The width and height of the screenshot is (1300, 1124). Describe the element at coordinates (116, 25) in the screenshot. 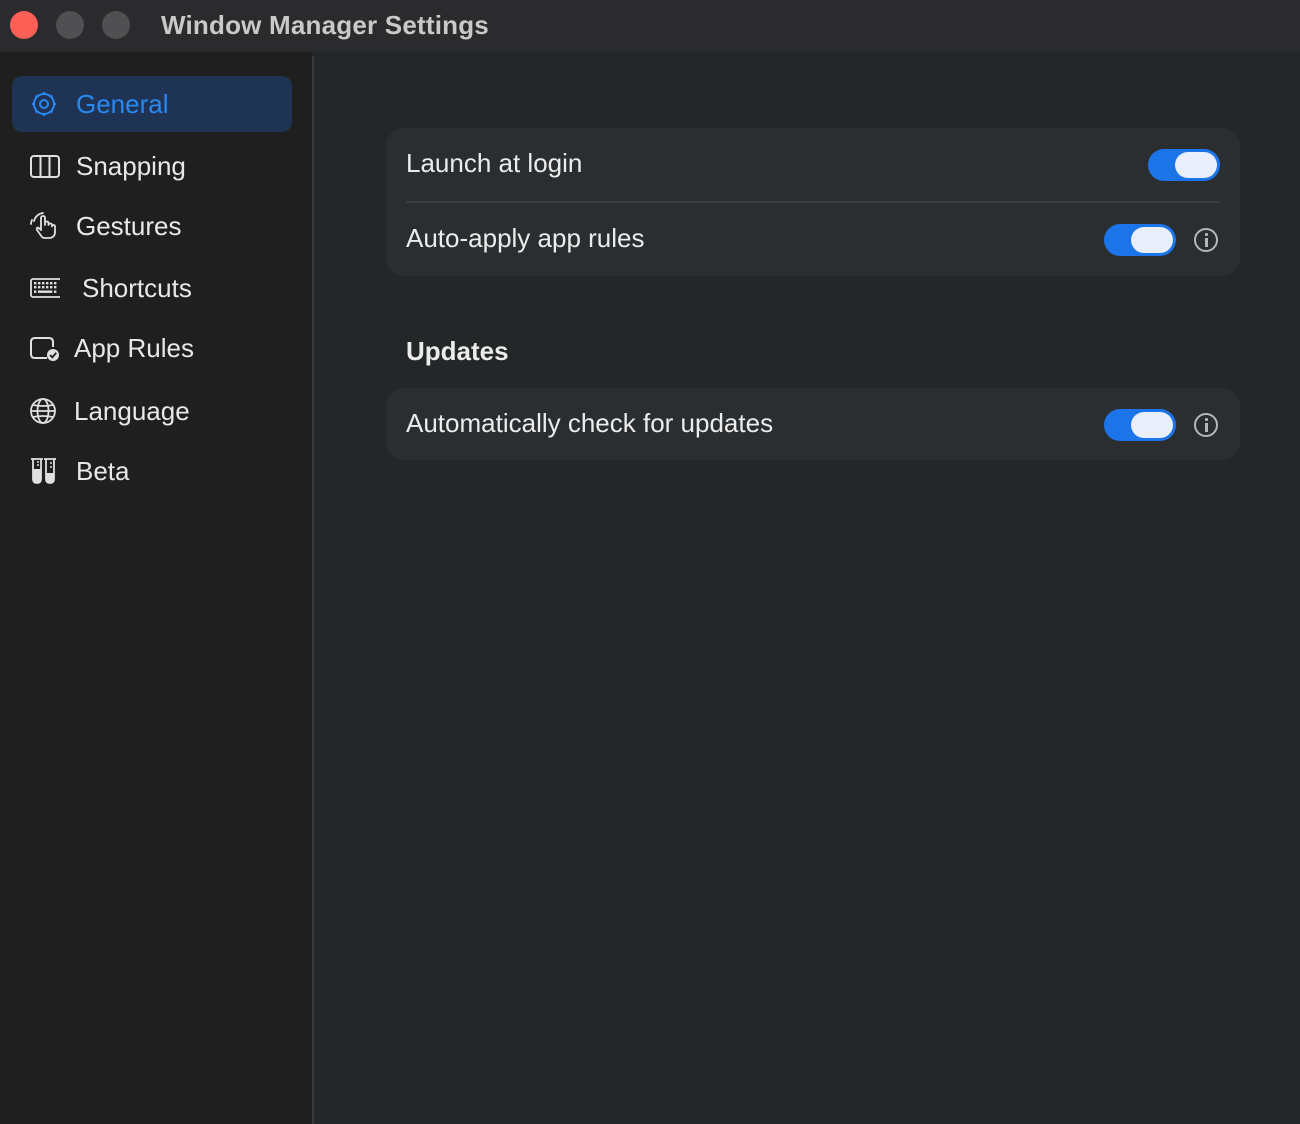

I see `zoom-window-button` at that location.